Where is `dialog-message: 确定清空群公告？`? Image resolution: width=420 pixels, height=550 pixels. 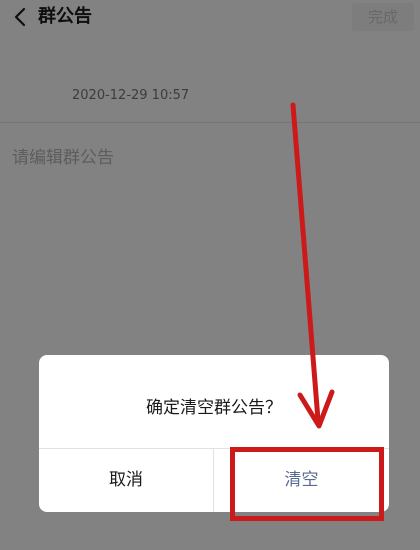
dialog-message: 确定清空群公告？ is located at coordinates (214, 408).